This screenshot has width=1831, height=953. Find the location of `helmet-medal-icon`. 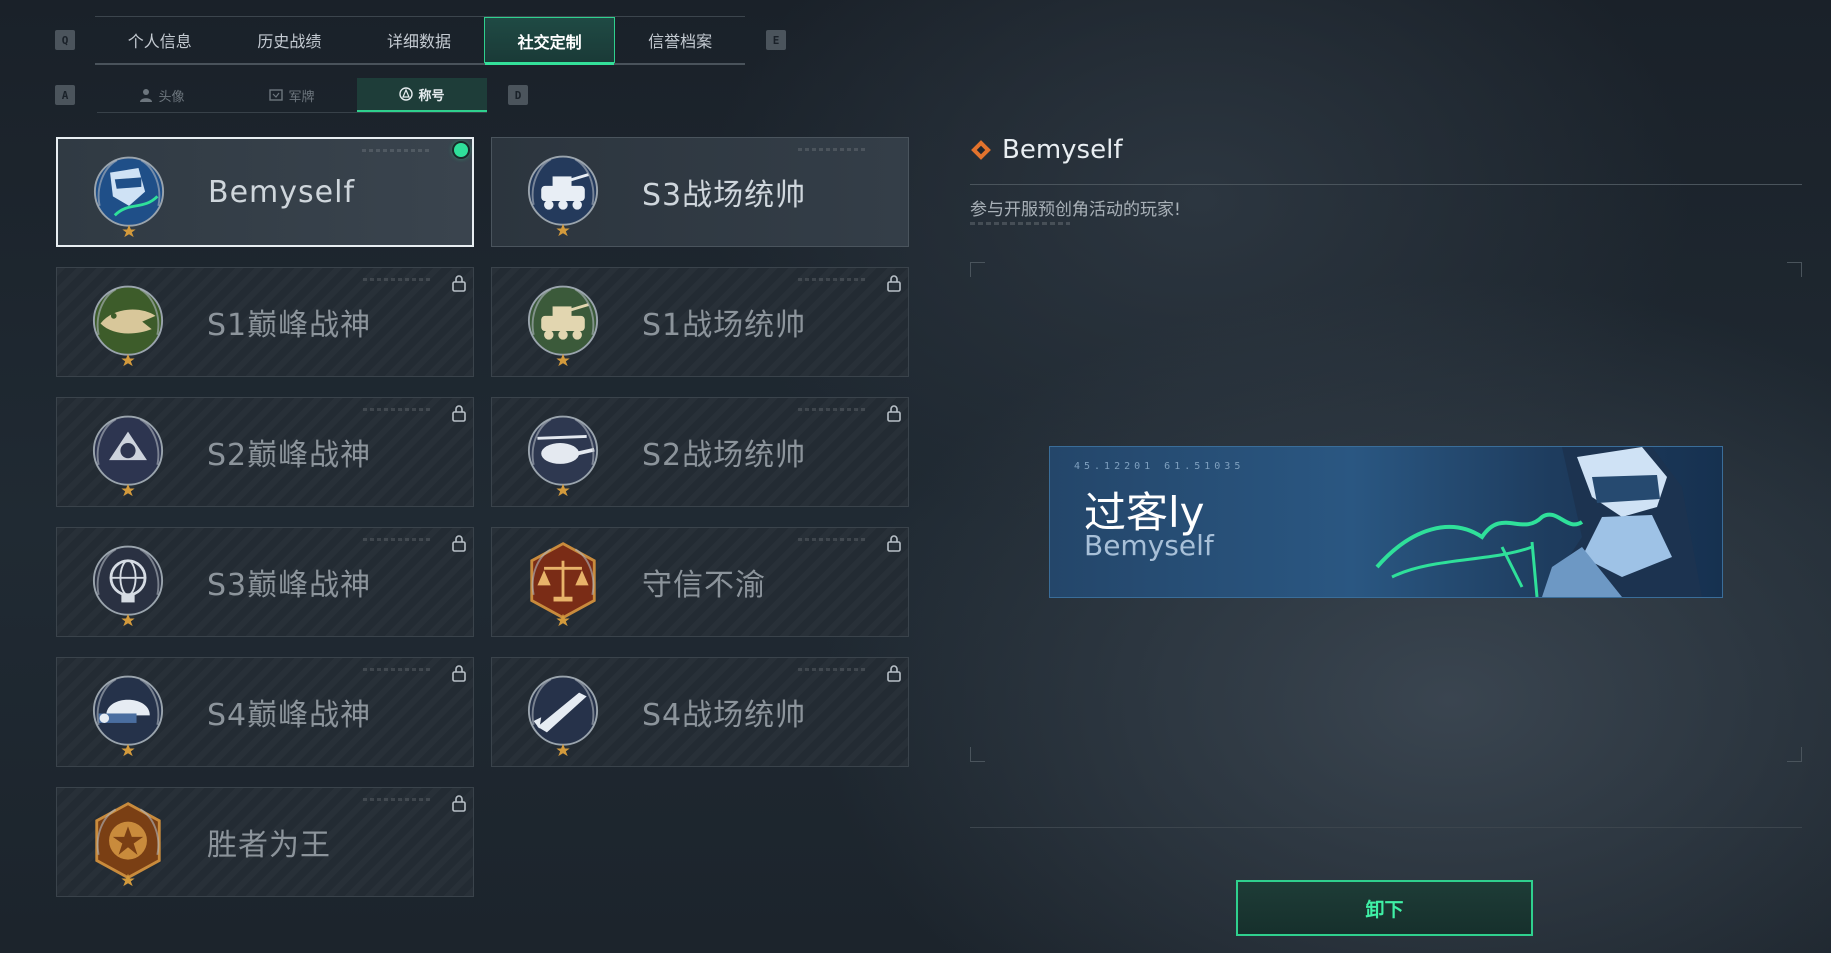

helmet-medal-icon is located at coordinates (128, 713).